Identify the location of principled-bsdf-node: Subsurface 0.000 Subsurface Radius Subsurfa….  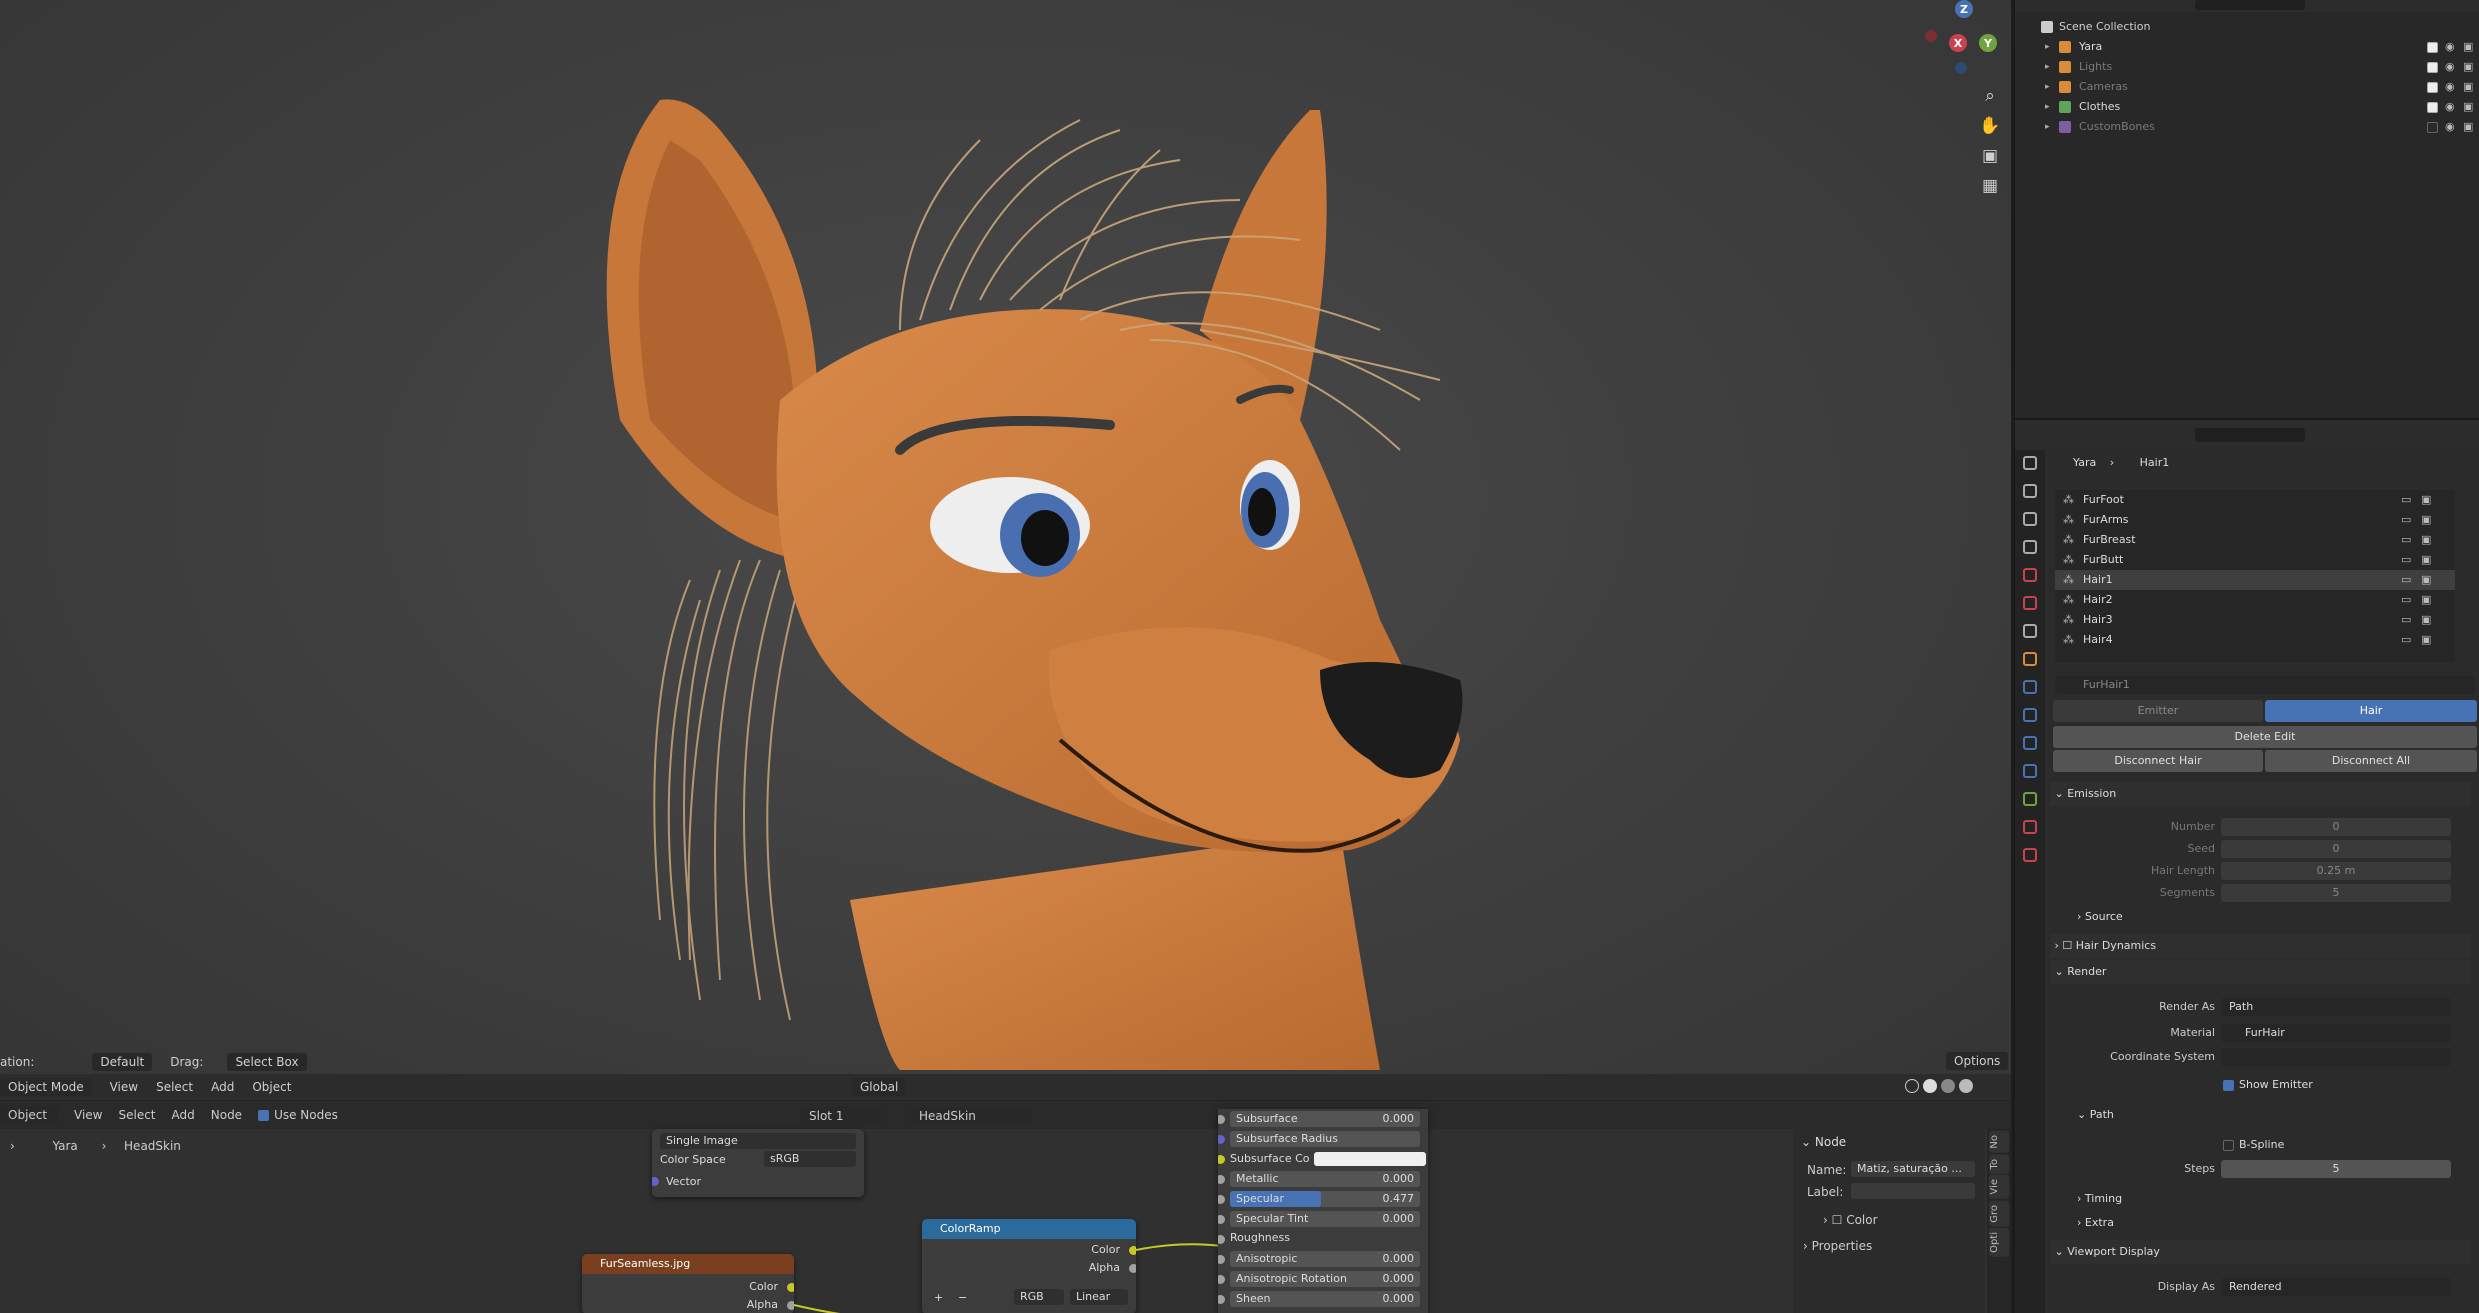
(1323, 1211).